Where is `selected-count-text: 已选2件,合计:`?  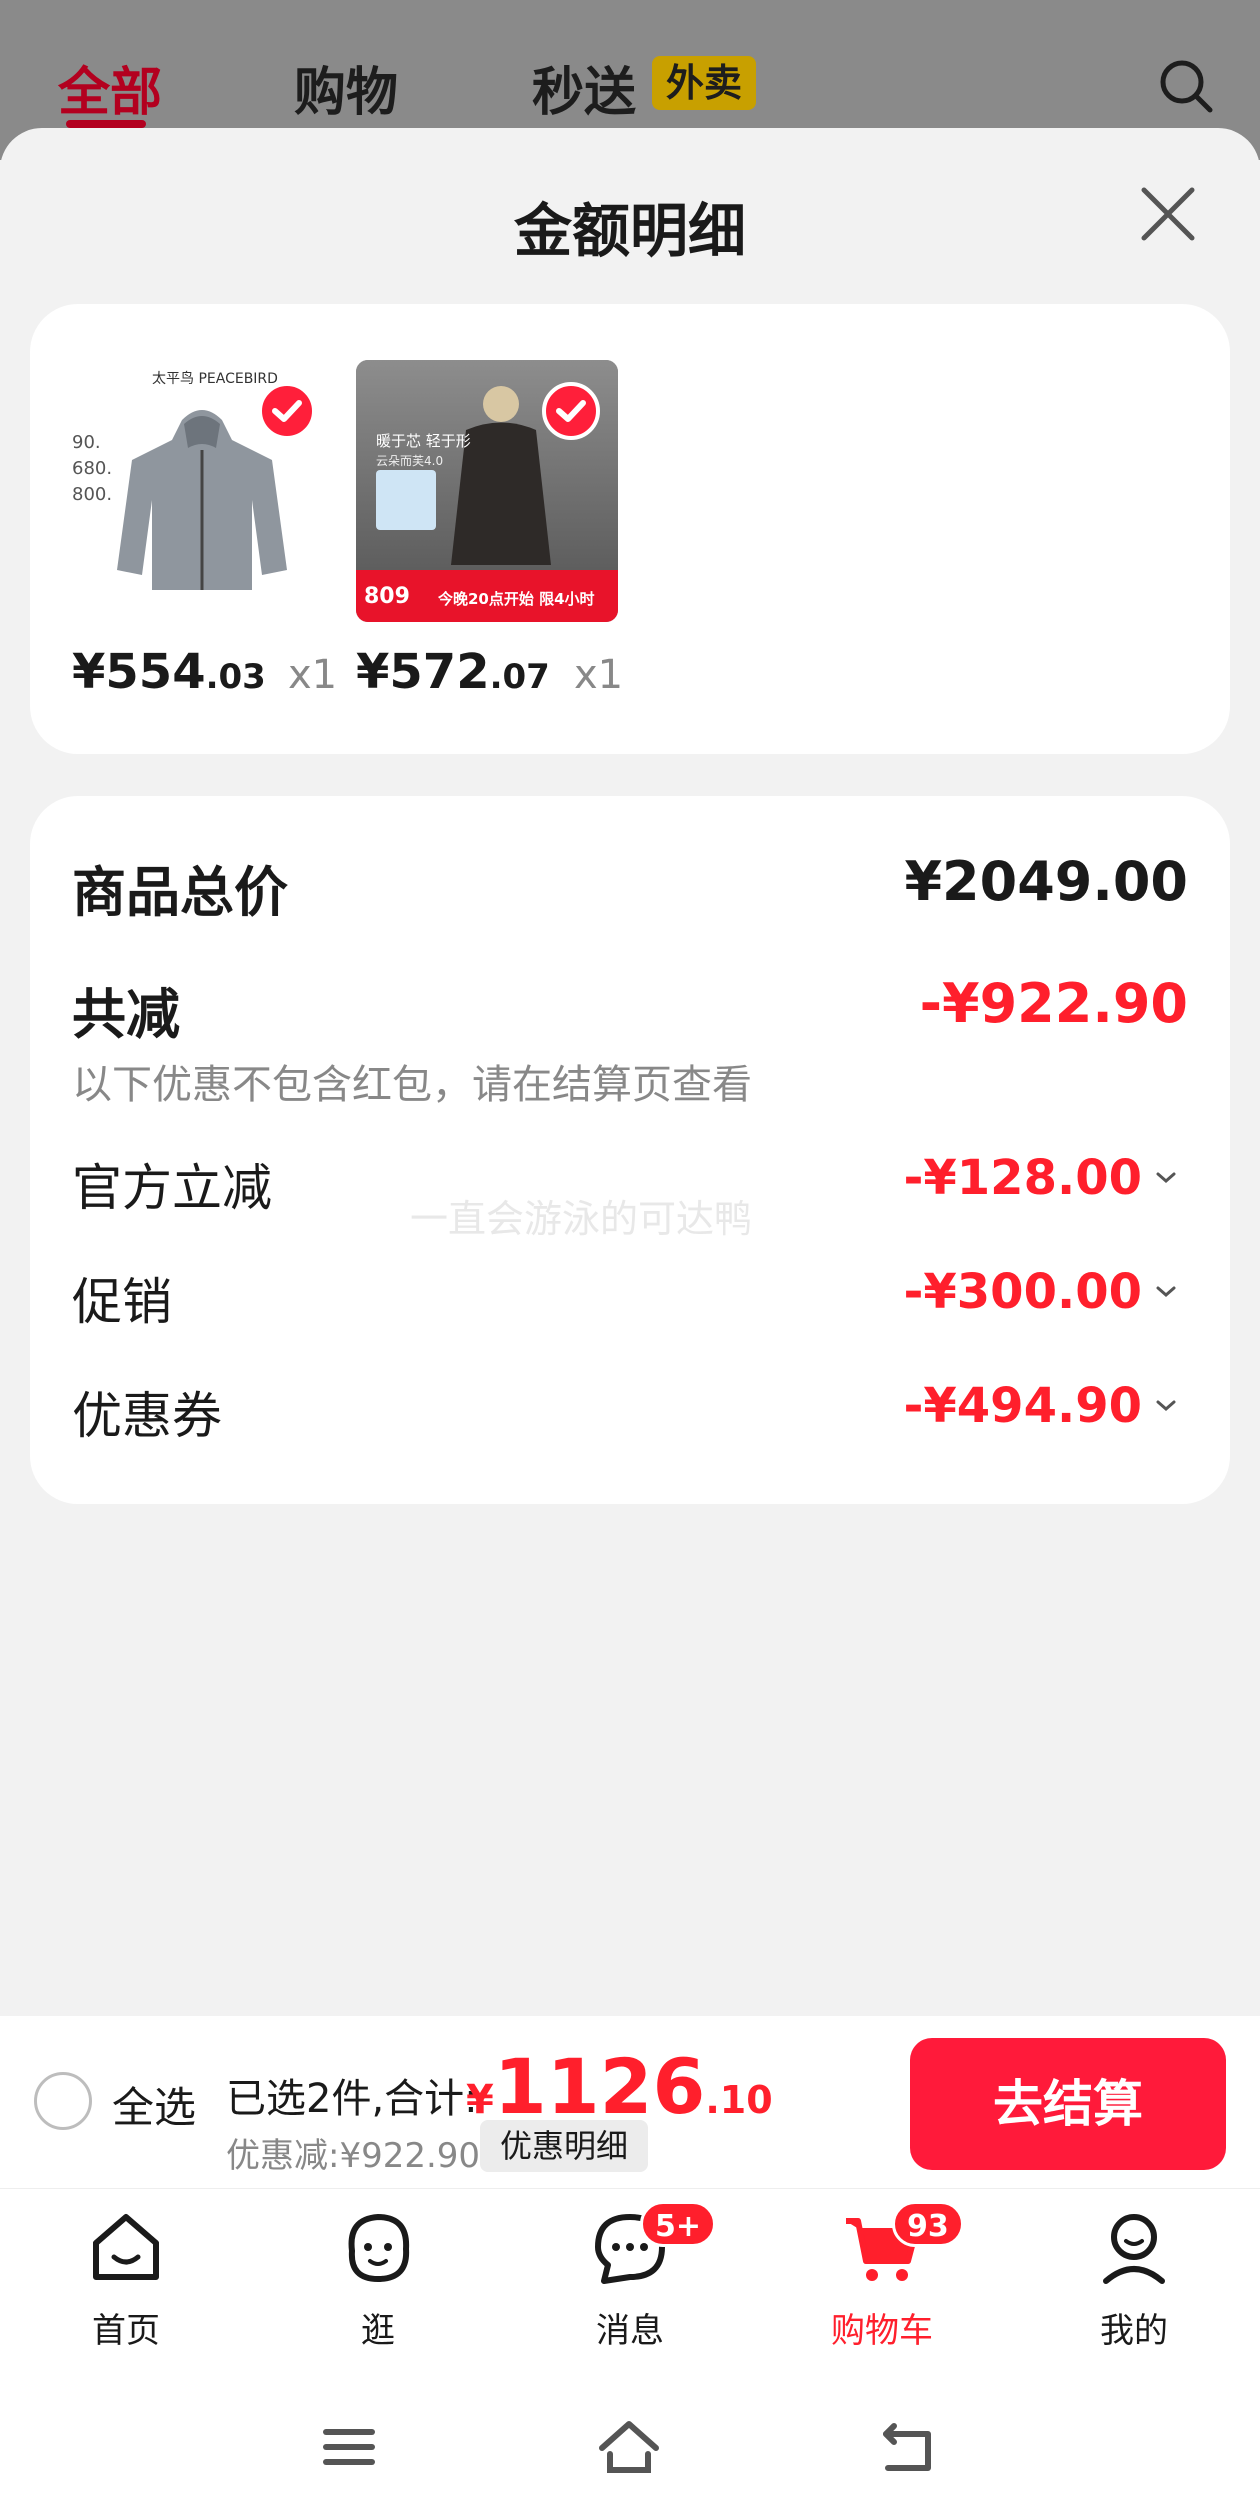 selected-count-text: 已选2件,合计: is located at coordinates (352, 2099).